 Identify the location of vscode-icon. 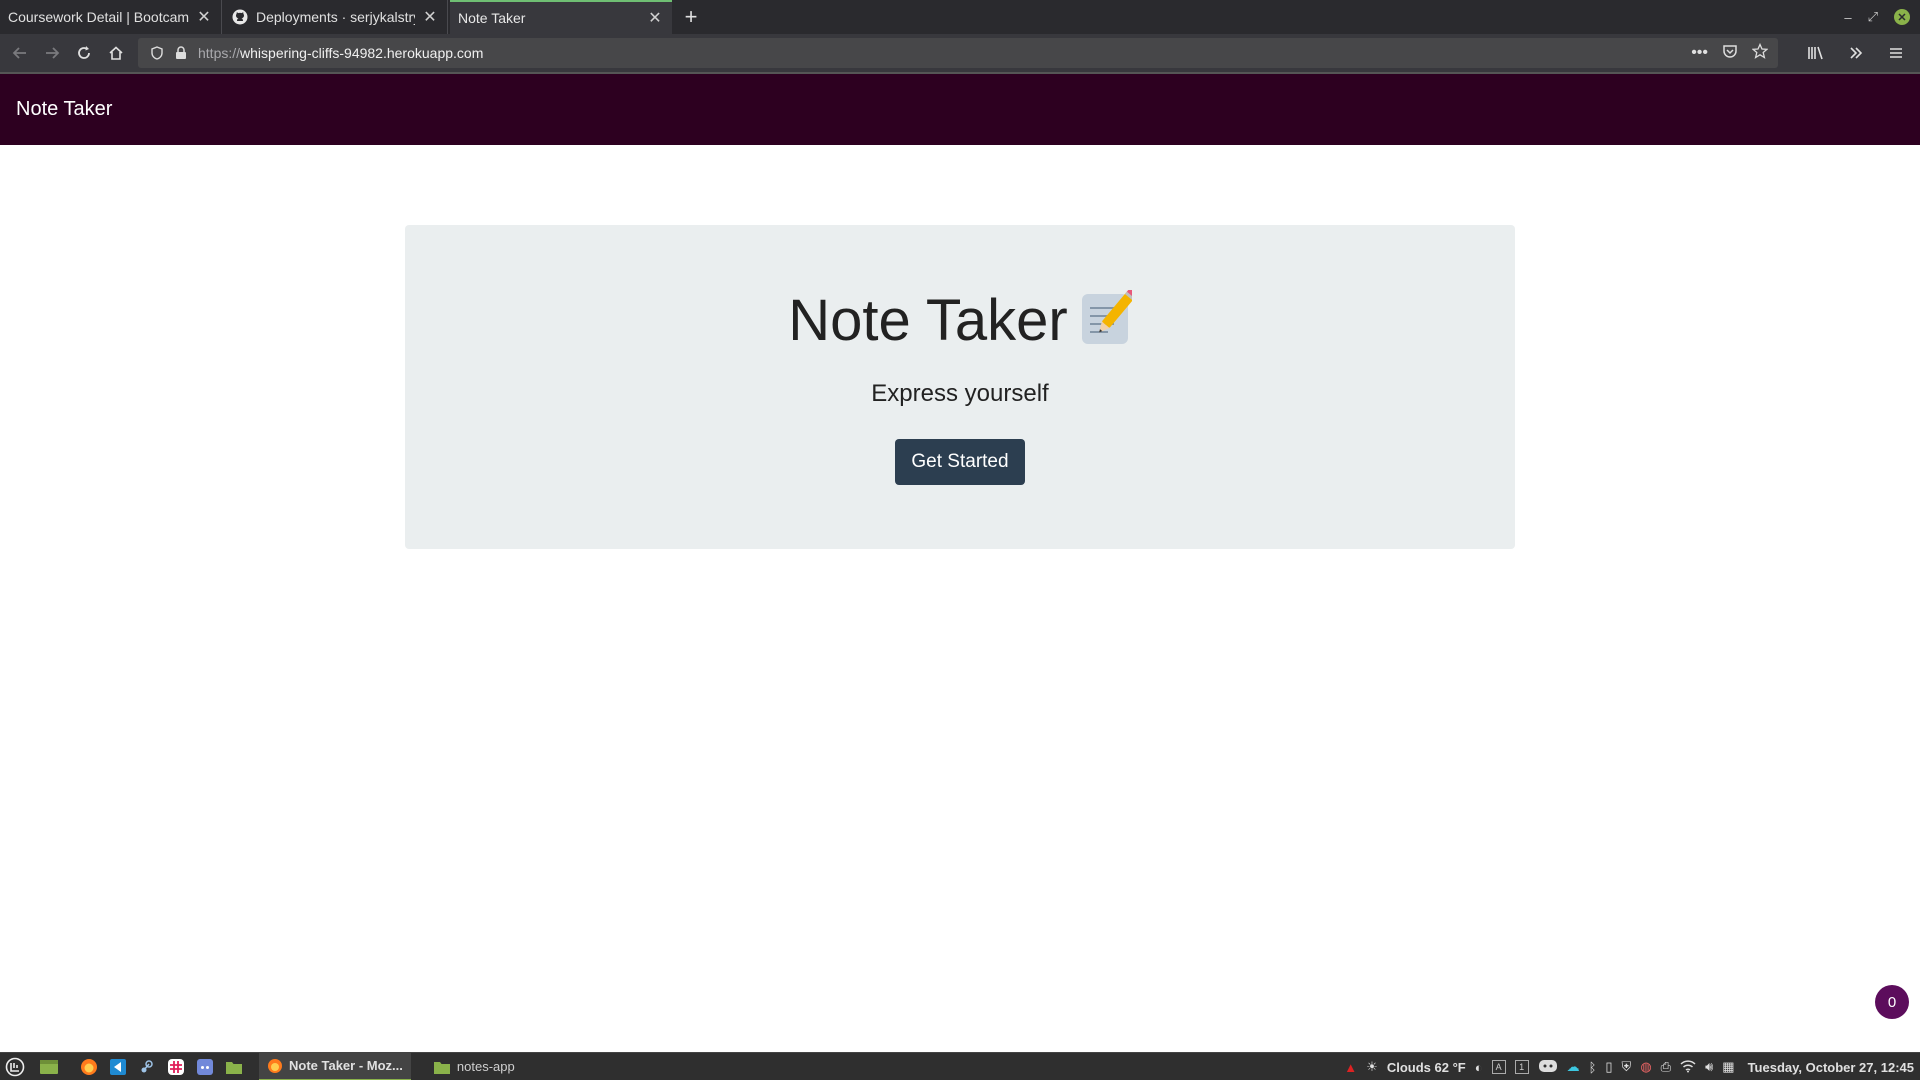
(118, 1067).